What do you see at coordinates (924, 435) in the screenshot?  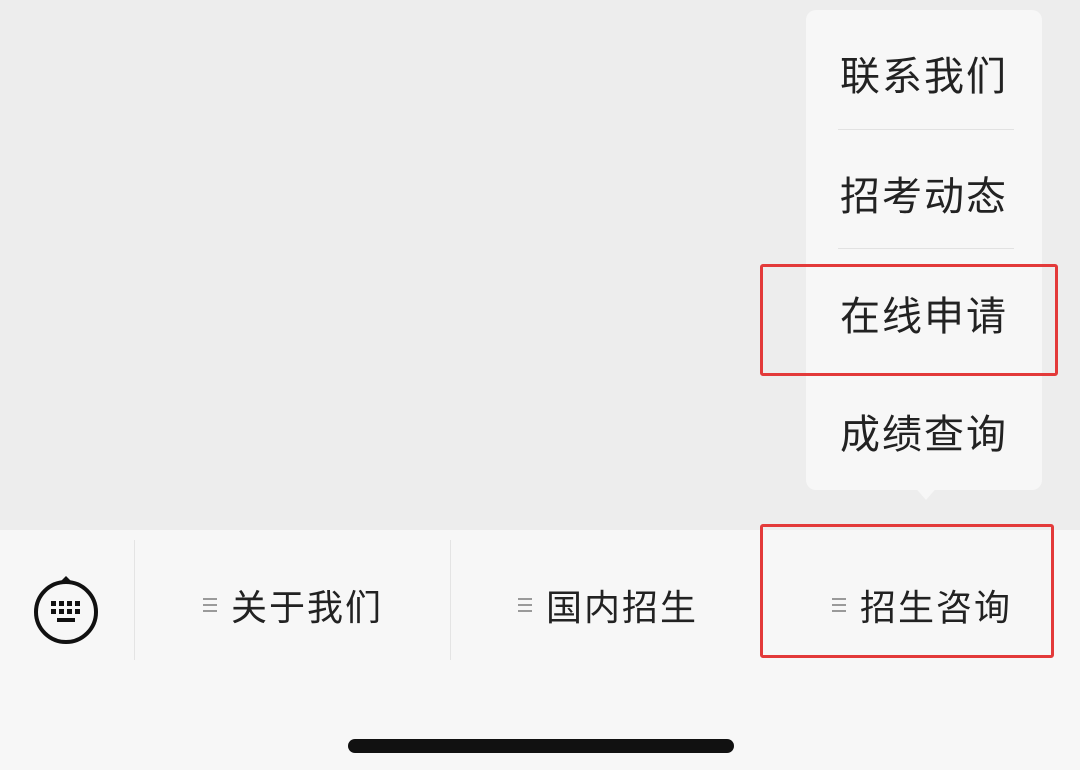 I see `submenu-item-label: 成绩查询` at bounding box center [924, 435].